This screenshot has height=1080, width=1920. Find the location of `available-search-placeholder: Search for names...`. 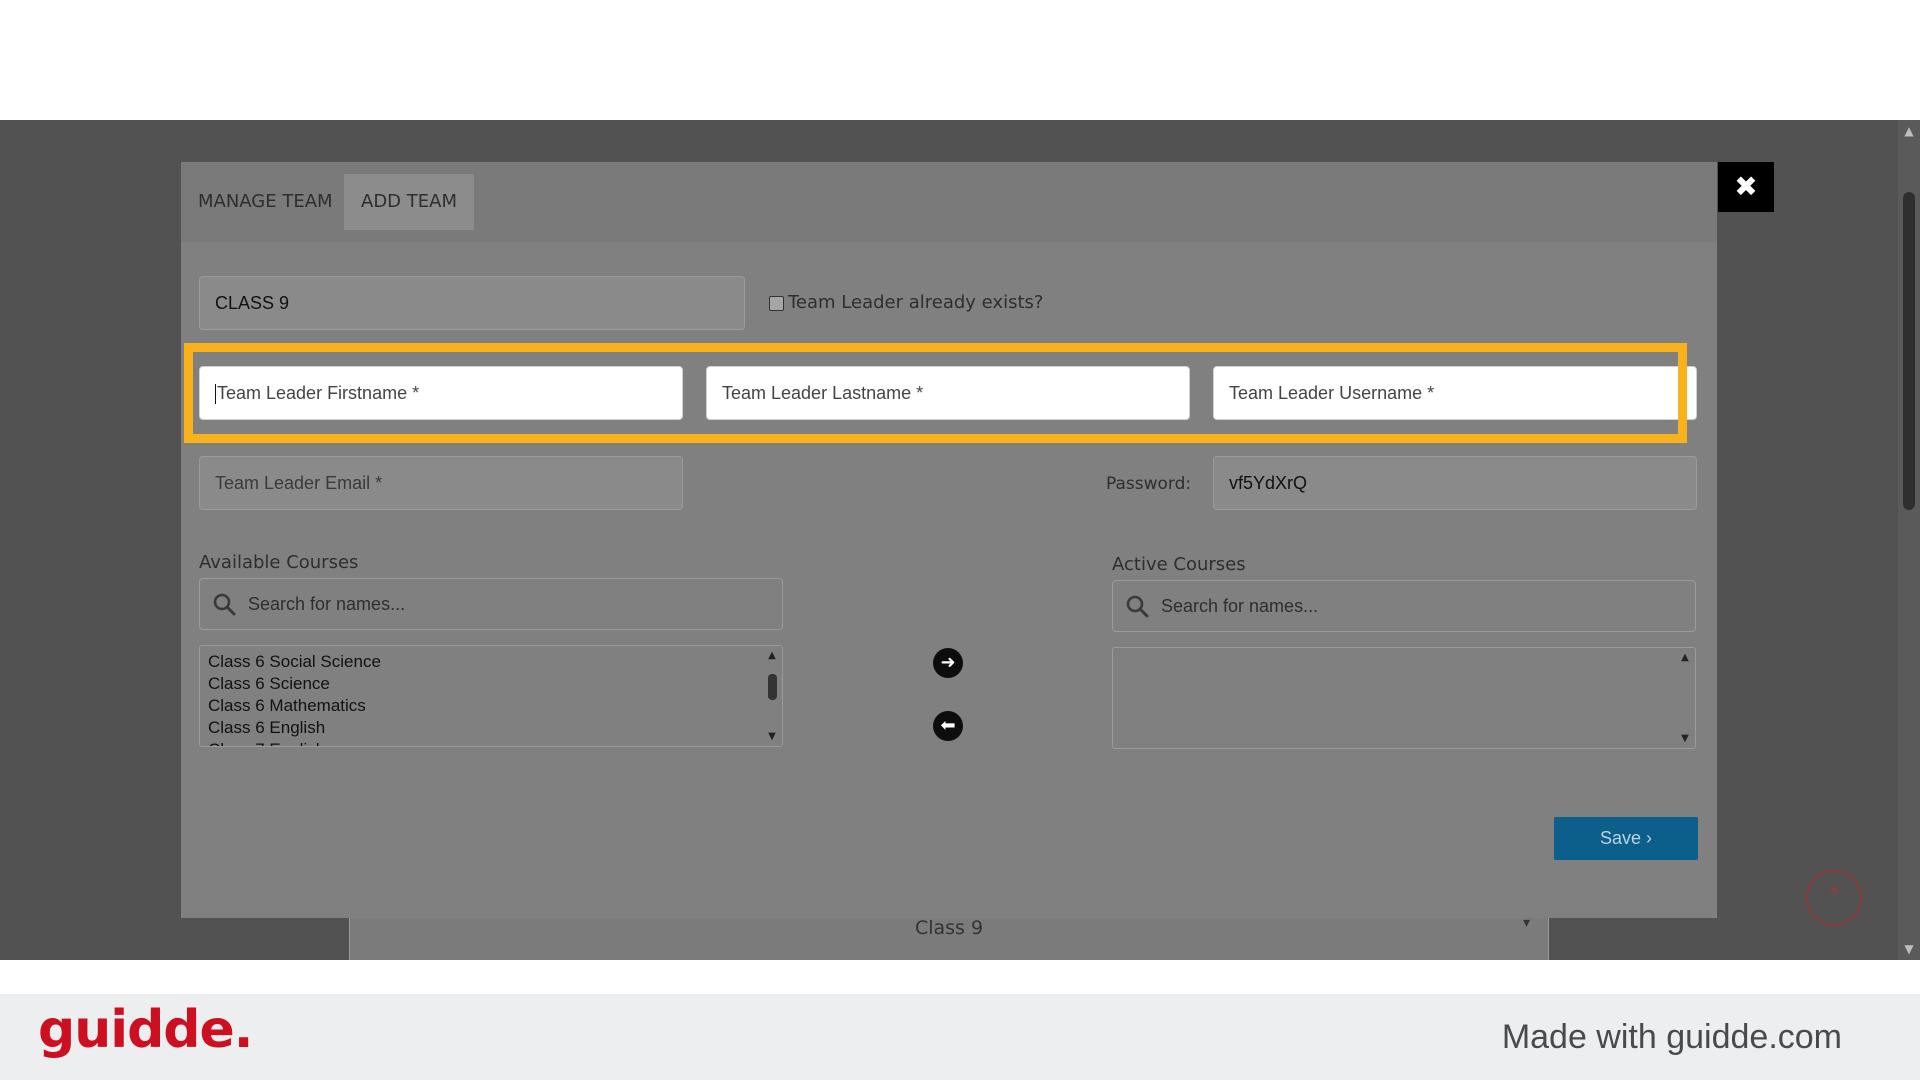

available-search-placeholder: Search for names... is located at coordinates (327, 604).